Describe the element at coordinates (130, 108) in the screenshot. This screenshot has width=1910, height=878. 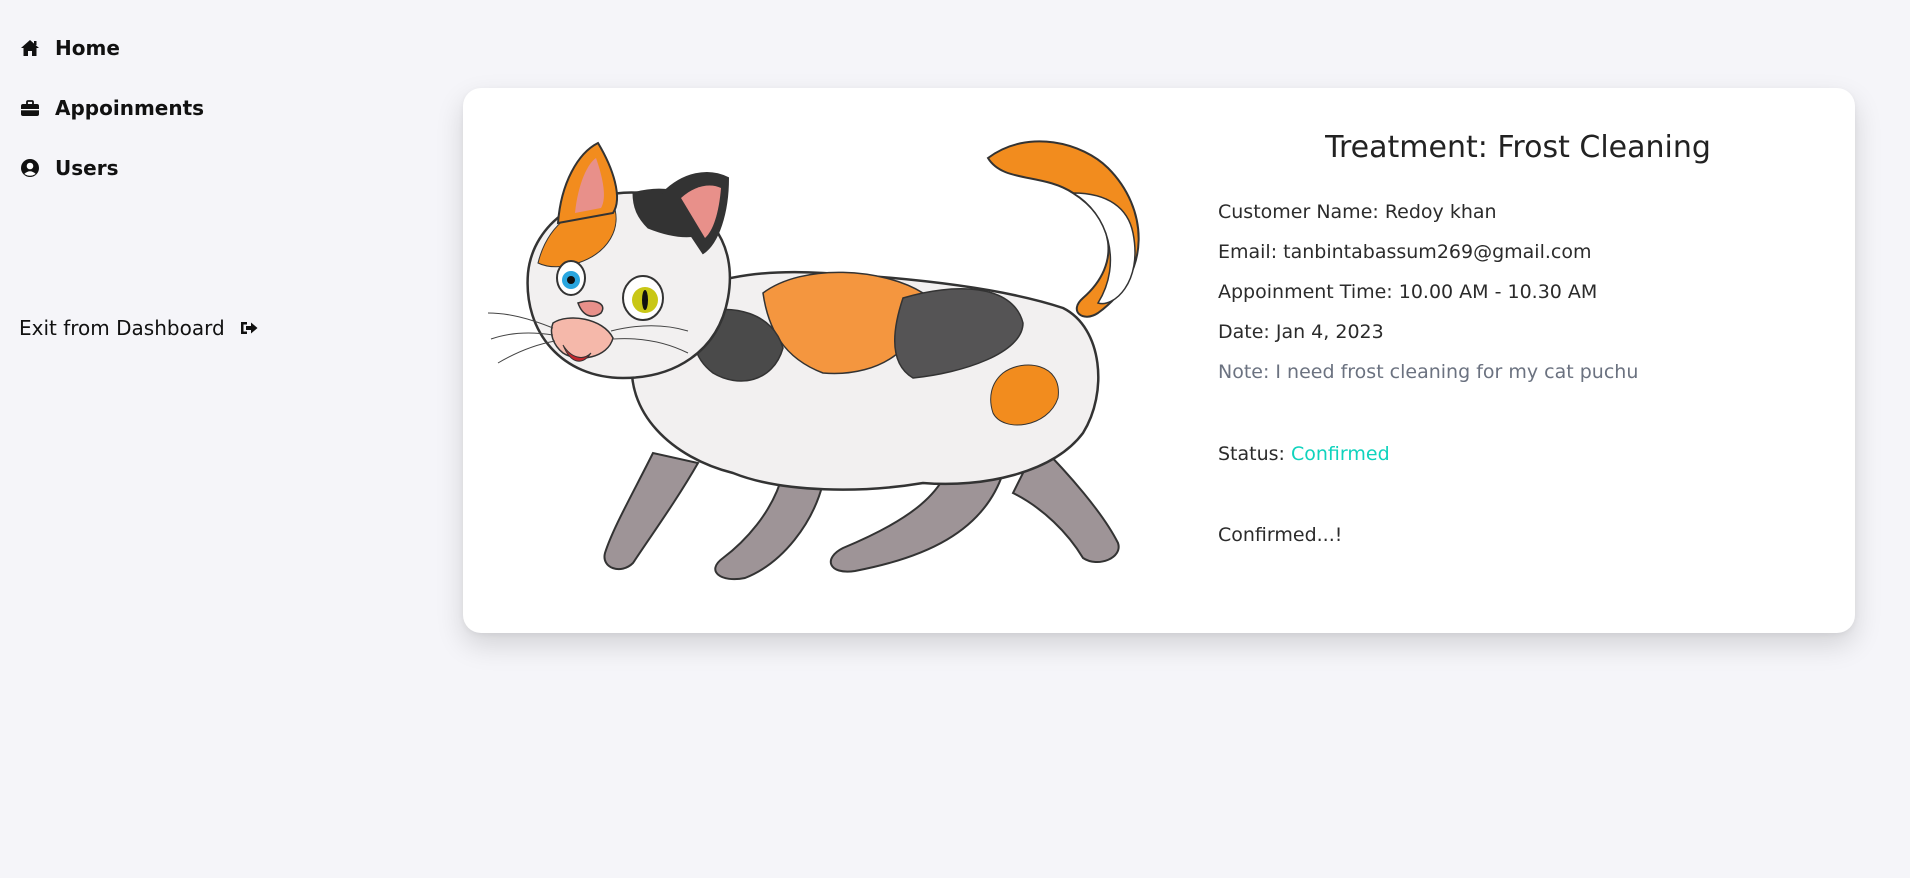
I see `sidebar-item-label: Appoinments` at that location.